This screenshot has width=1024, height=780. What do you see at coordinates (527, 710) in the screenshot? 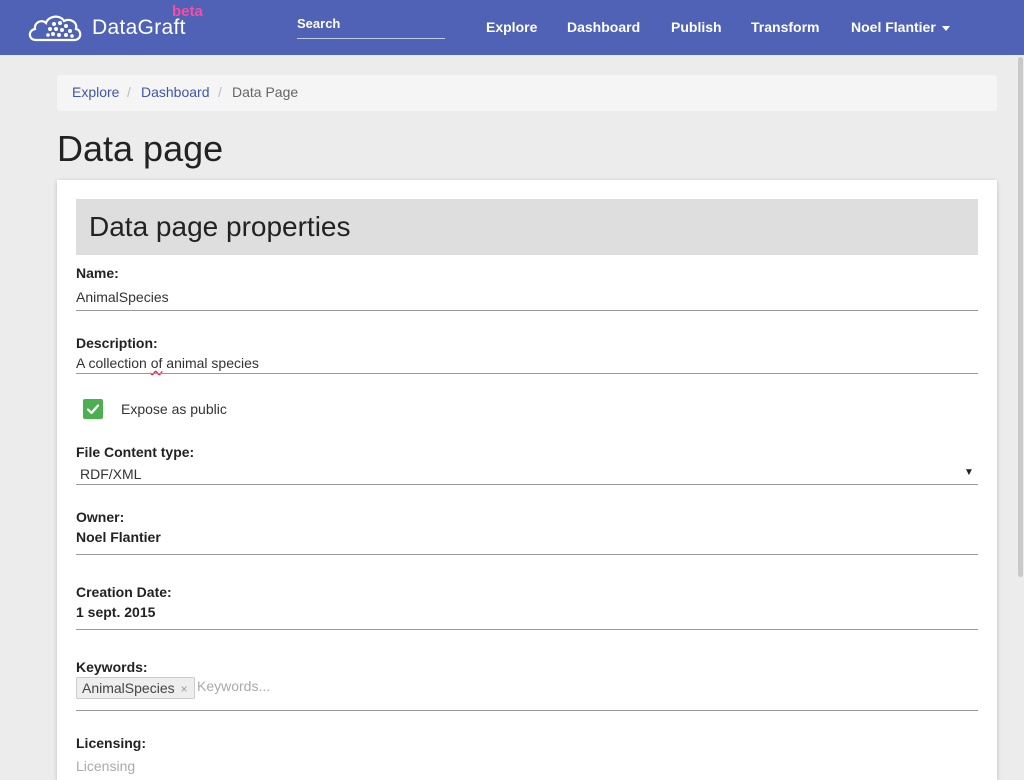
I see `keywords-underline` at bounding box center [527, 710].